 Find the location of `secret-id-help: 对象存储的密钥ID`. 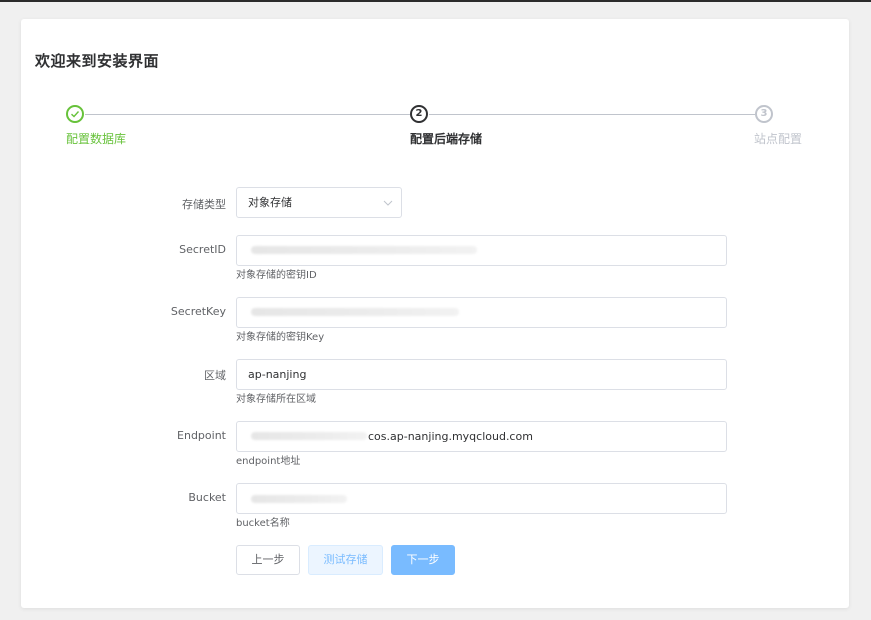

secret-id-help: 对象存储的密钥ID is located at coordinates (276, 275).